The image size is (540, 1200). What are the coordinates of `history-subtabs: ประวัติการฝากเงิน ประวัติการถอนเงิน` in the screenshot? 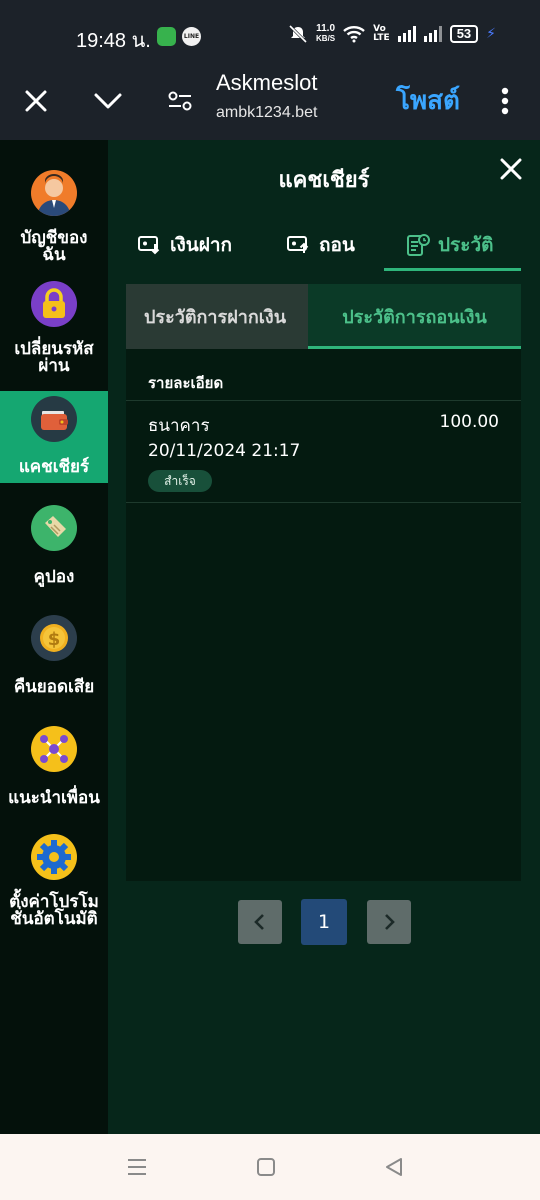 It's located at (323, 316).